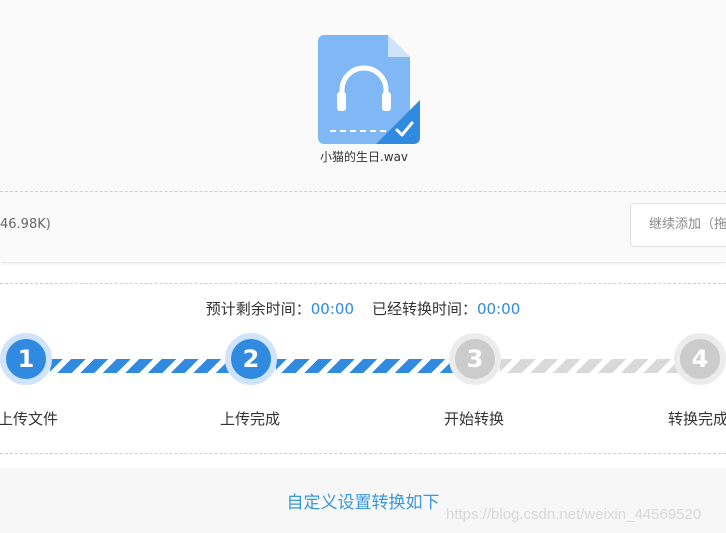 The width and height of the screenshot is (726, 533). I want to click on audio-file-icon, so click(368, 90).